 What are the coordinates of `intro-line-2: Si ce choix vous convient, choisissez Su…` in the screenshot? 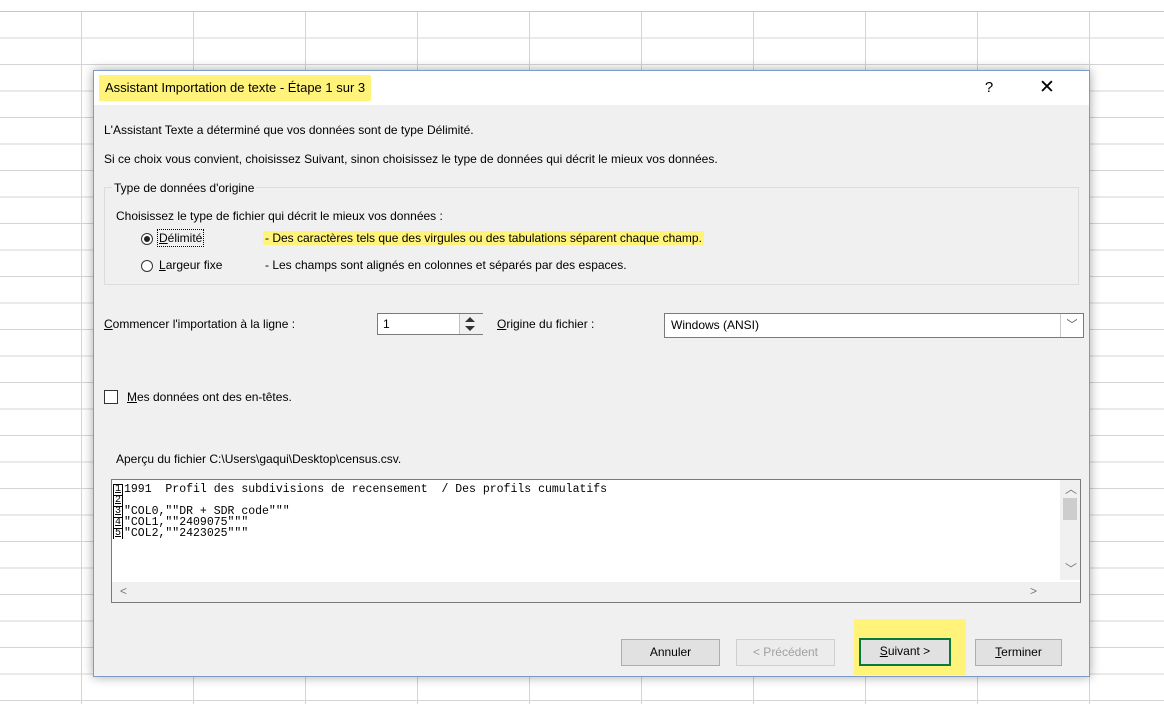 It's located at (411, 159).